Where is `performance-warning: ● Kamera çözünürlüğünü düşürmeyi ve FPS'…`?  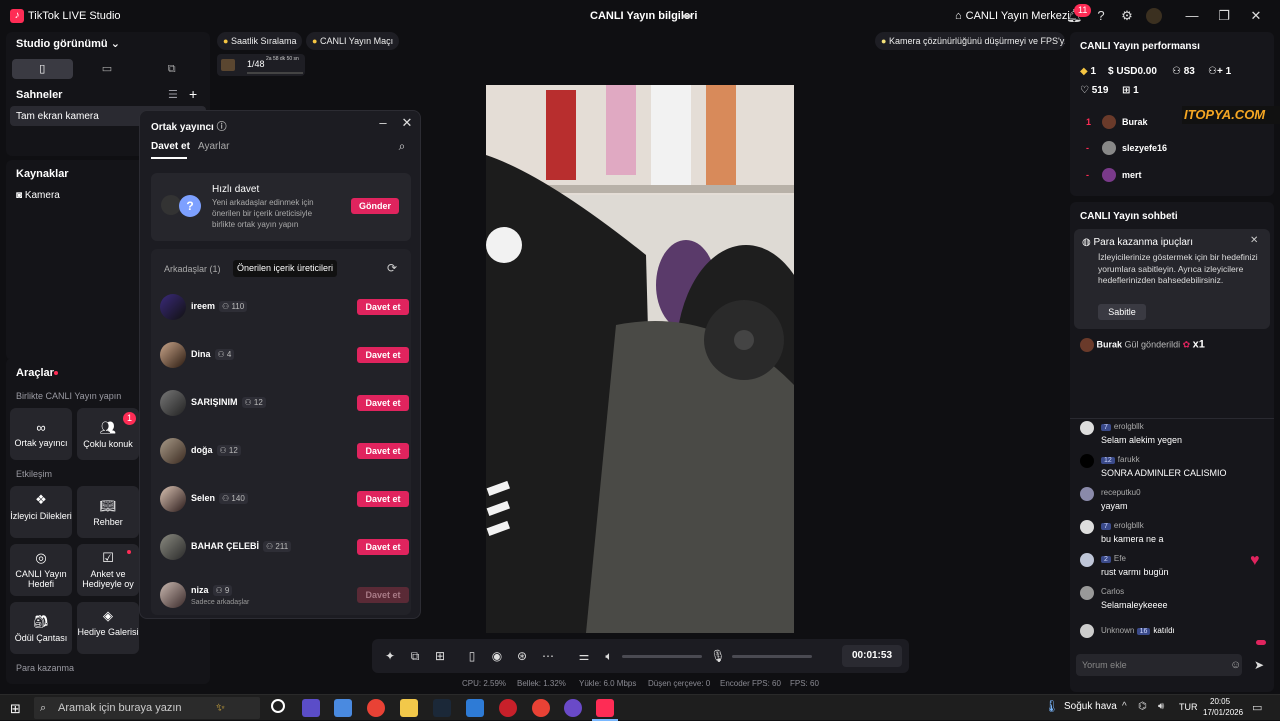
performance-warning: ● Kamera çözünürlüğünü düşürmeyi ve FPS'… is located at coordinates (970, 41).